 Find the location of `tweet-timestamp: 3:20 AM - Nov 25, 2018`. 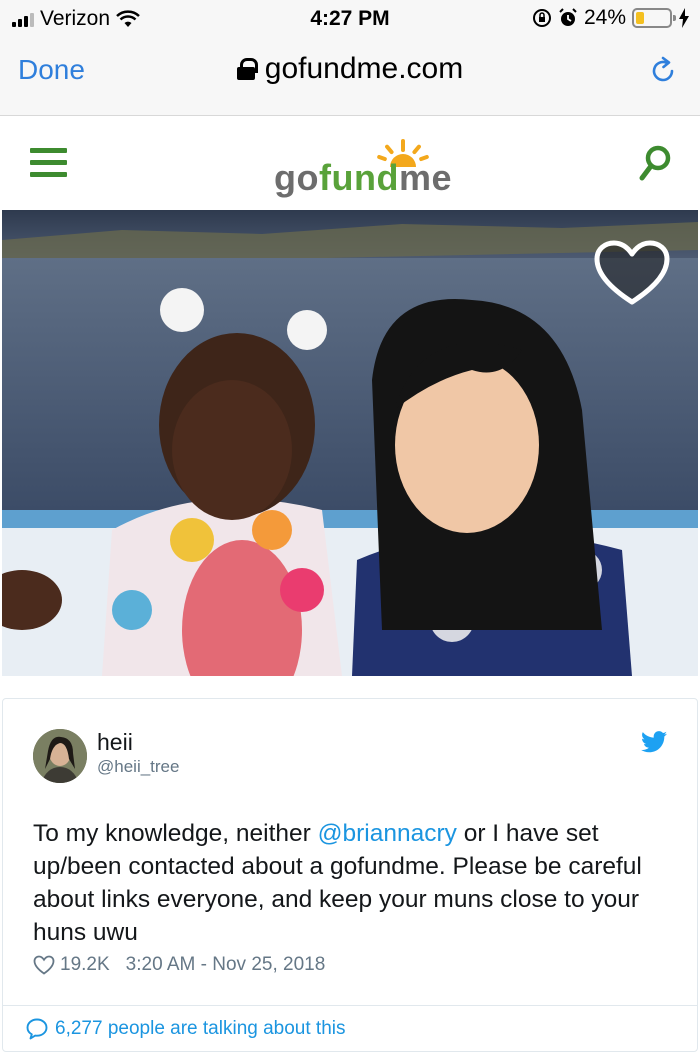

tweet-timestamp: 3:20 AM - Nov 25, 2018 is located at coordinates (226, 965).